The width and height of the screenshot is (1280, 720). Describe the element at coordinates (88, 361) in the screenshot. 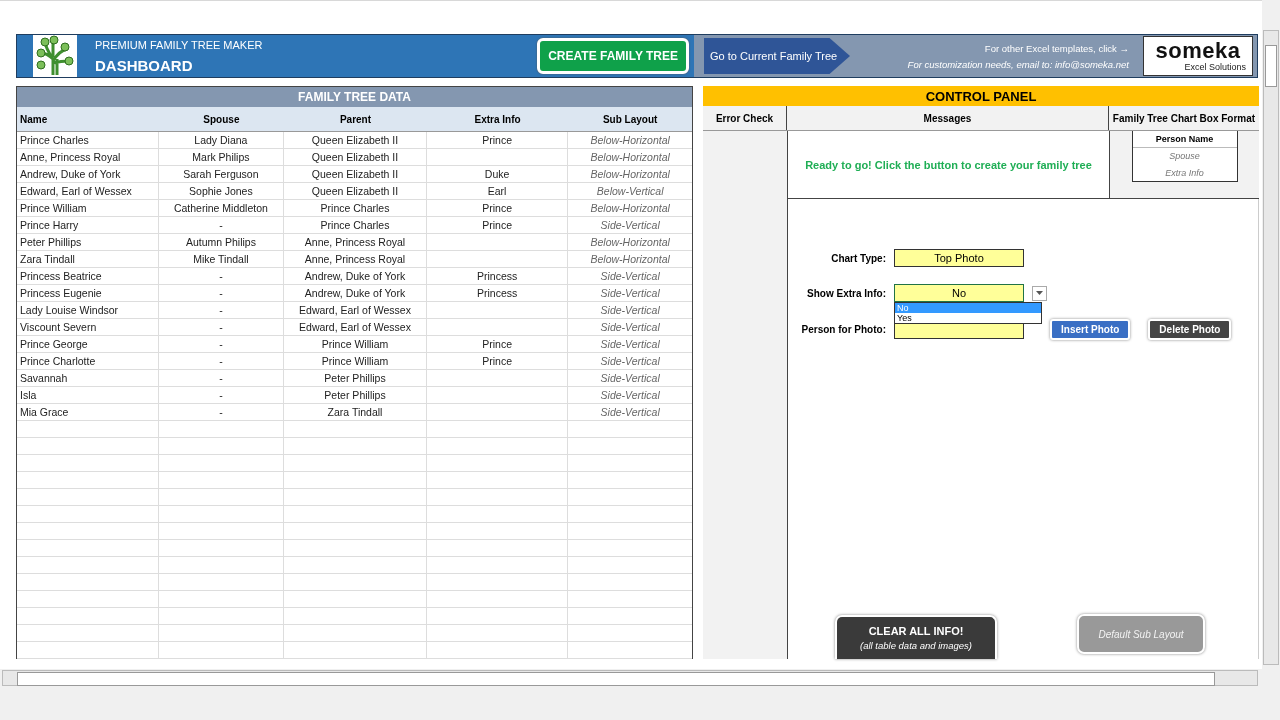

I see `table-cell: Prince Charlotte` at that location.